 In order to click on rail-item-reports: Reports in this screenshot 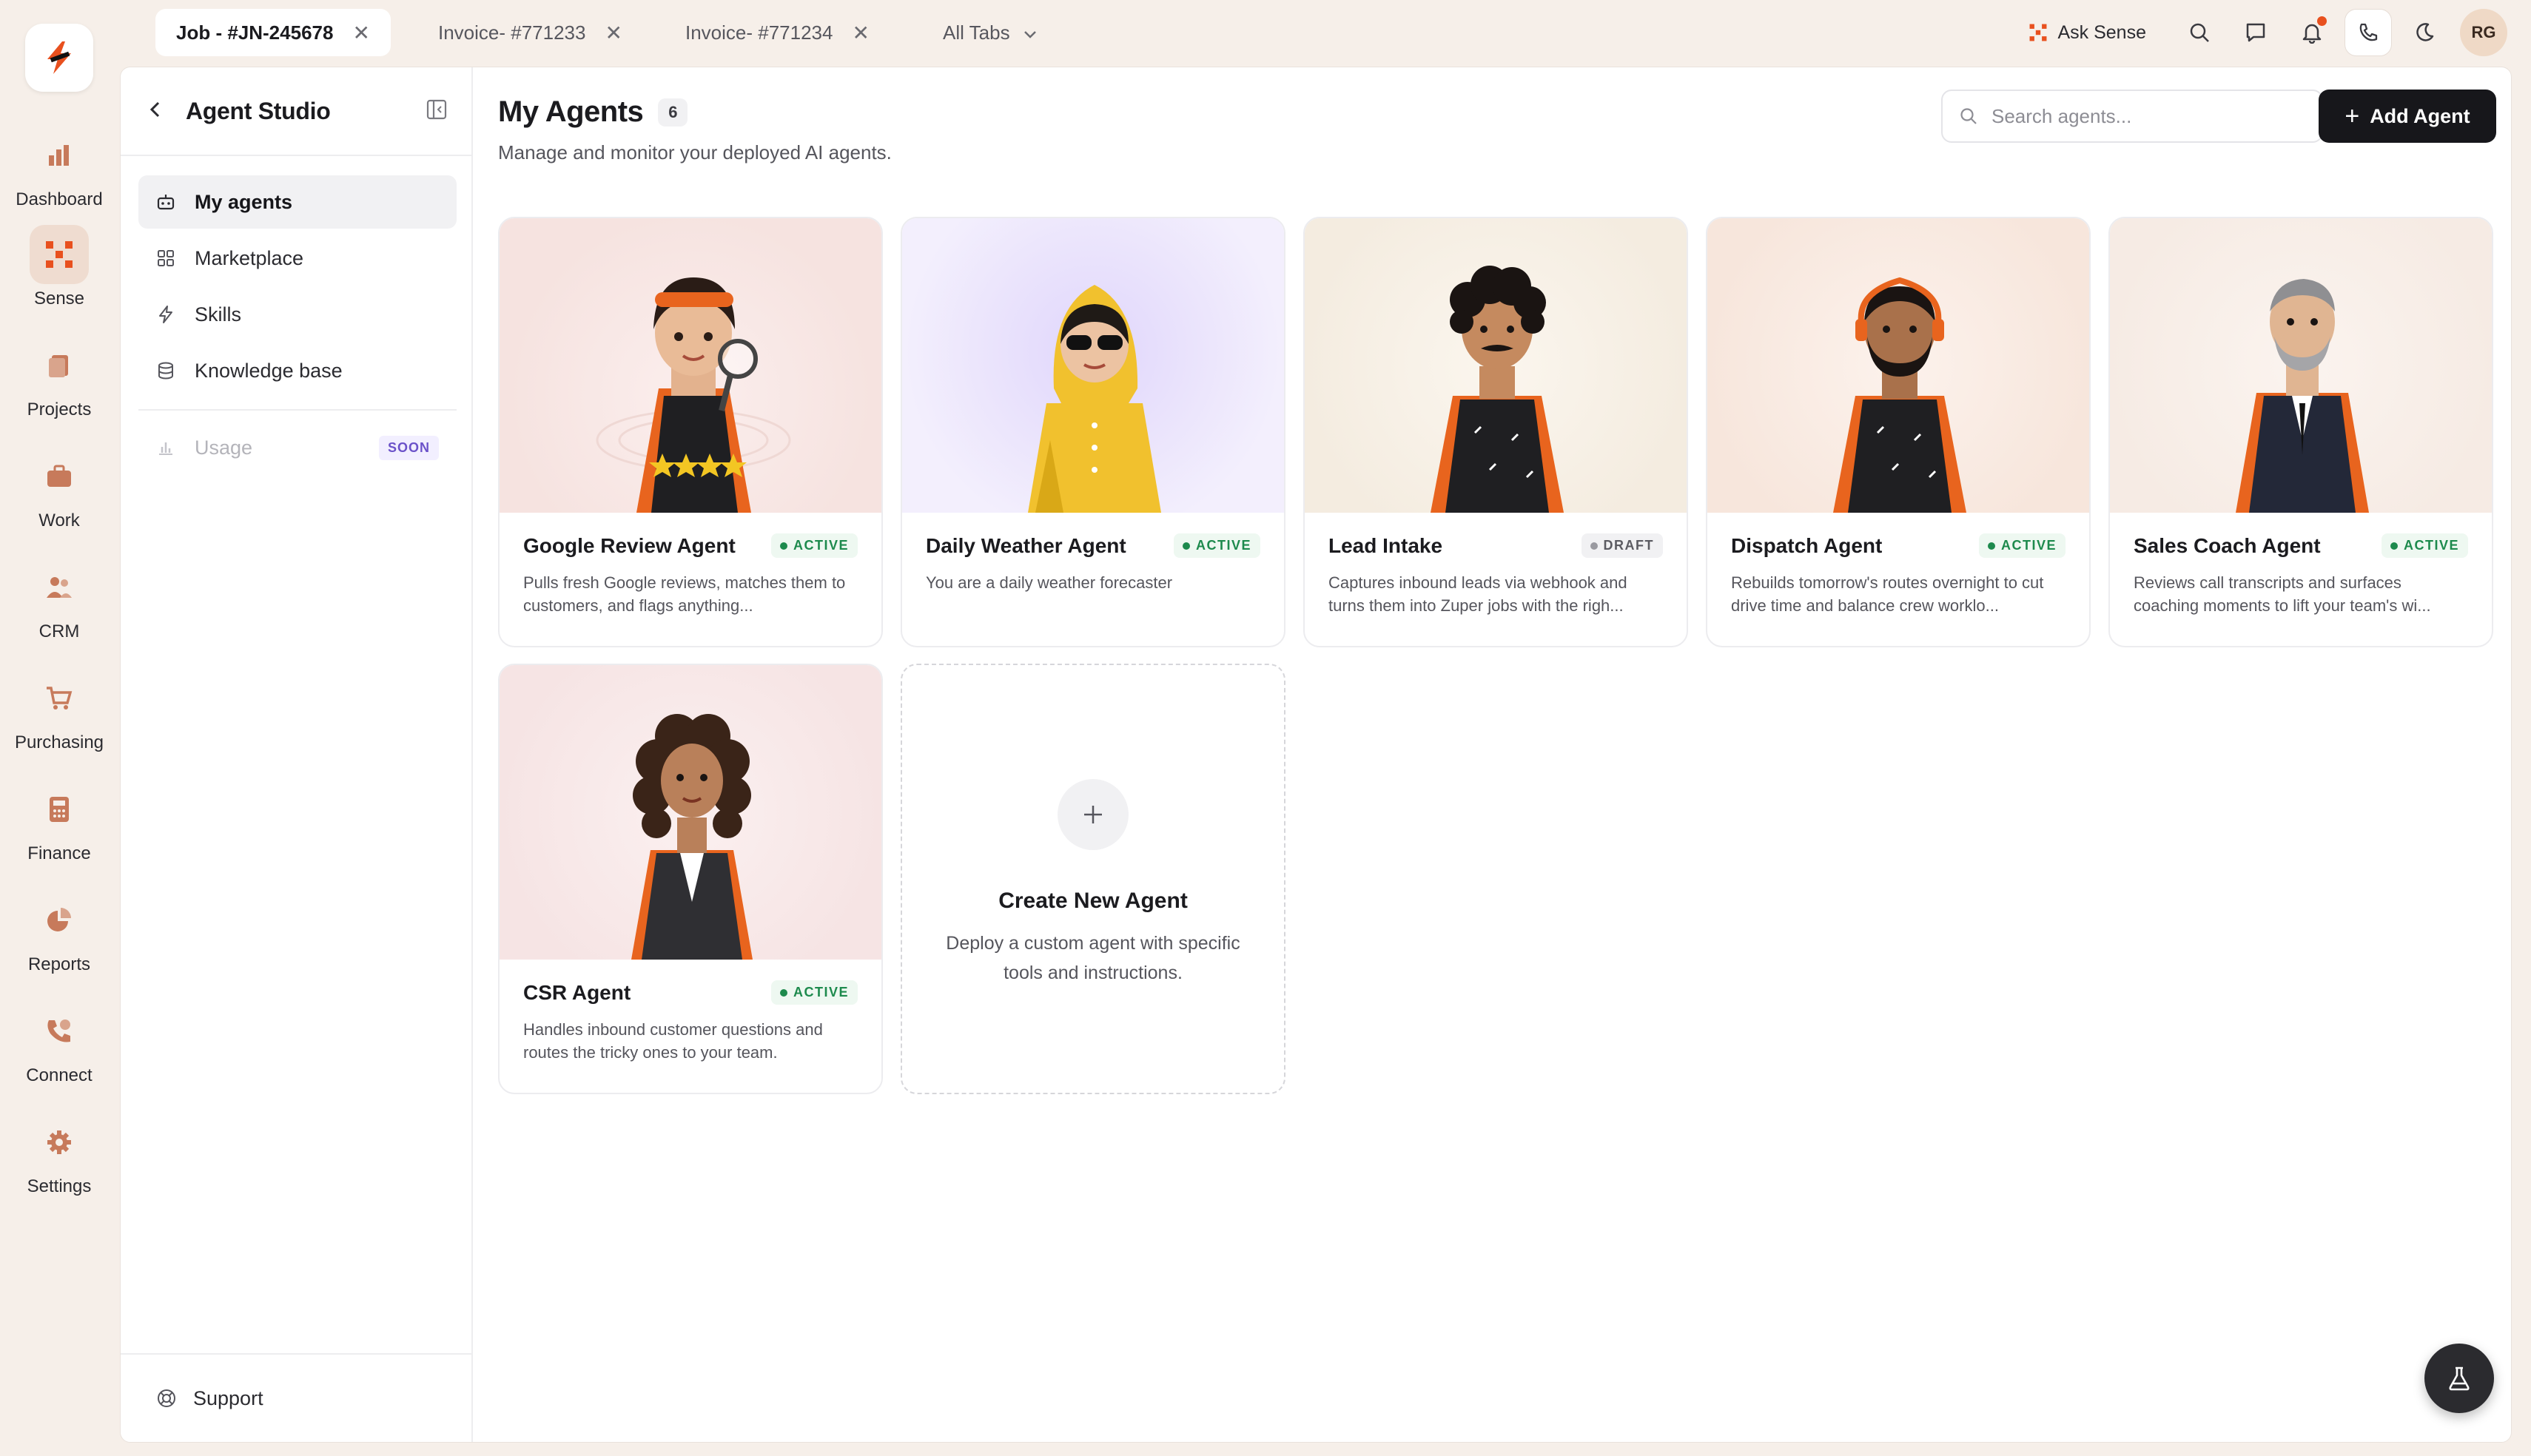, I will do `click(59, 933)`.